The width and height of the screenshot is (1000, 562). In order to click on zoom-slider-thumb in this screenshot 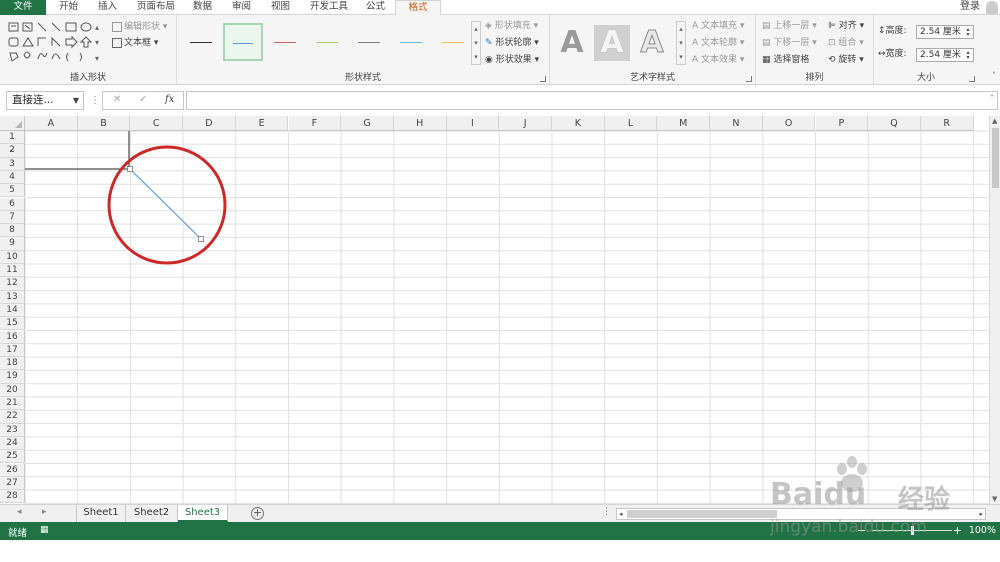, I will do `click(912, 530)`.